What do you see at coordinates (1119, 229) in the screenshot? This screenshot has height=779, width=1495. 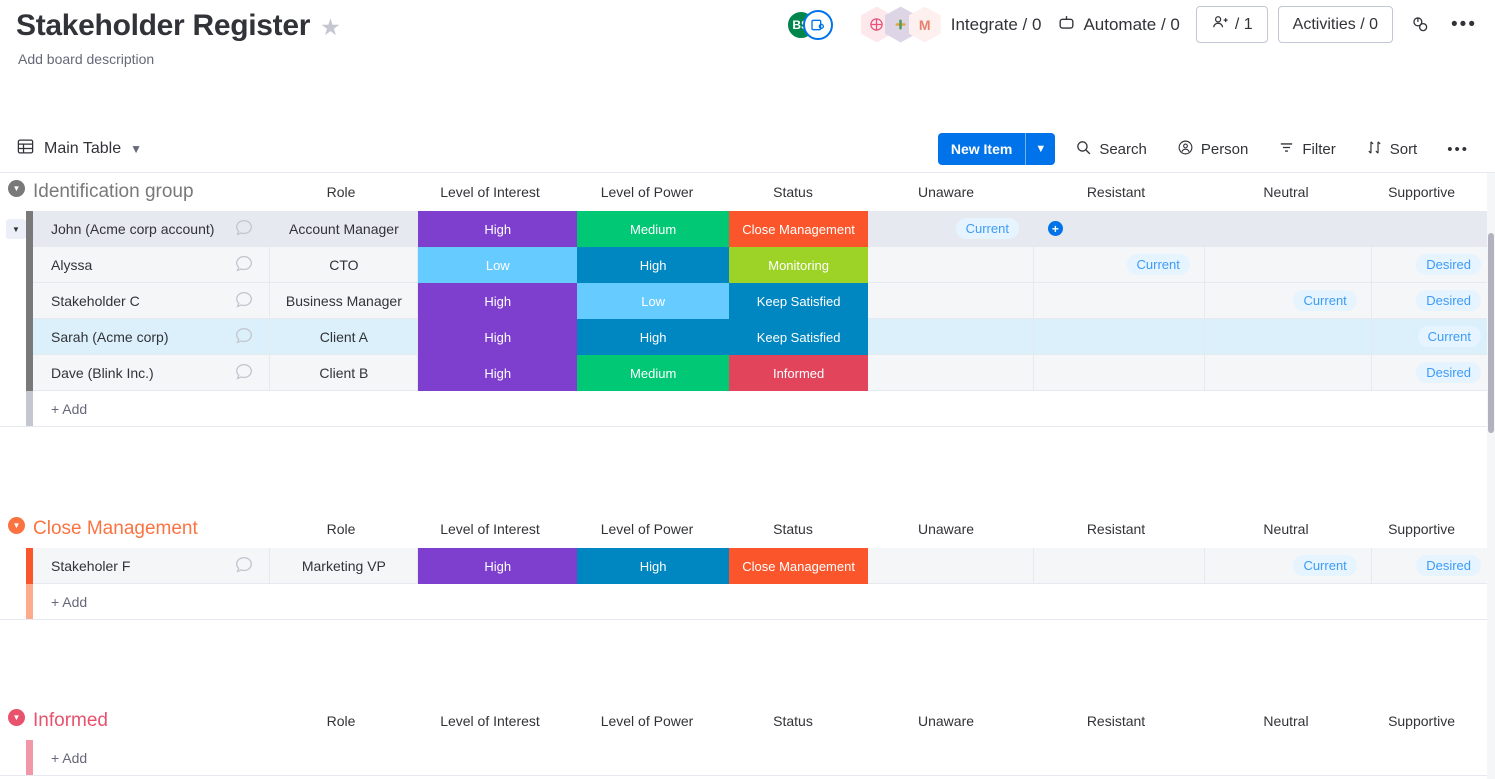 I see `cell-resistant: +` at bounding box center [1119, 229].